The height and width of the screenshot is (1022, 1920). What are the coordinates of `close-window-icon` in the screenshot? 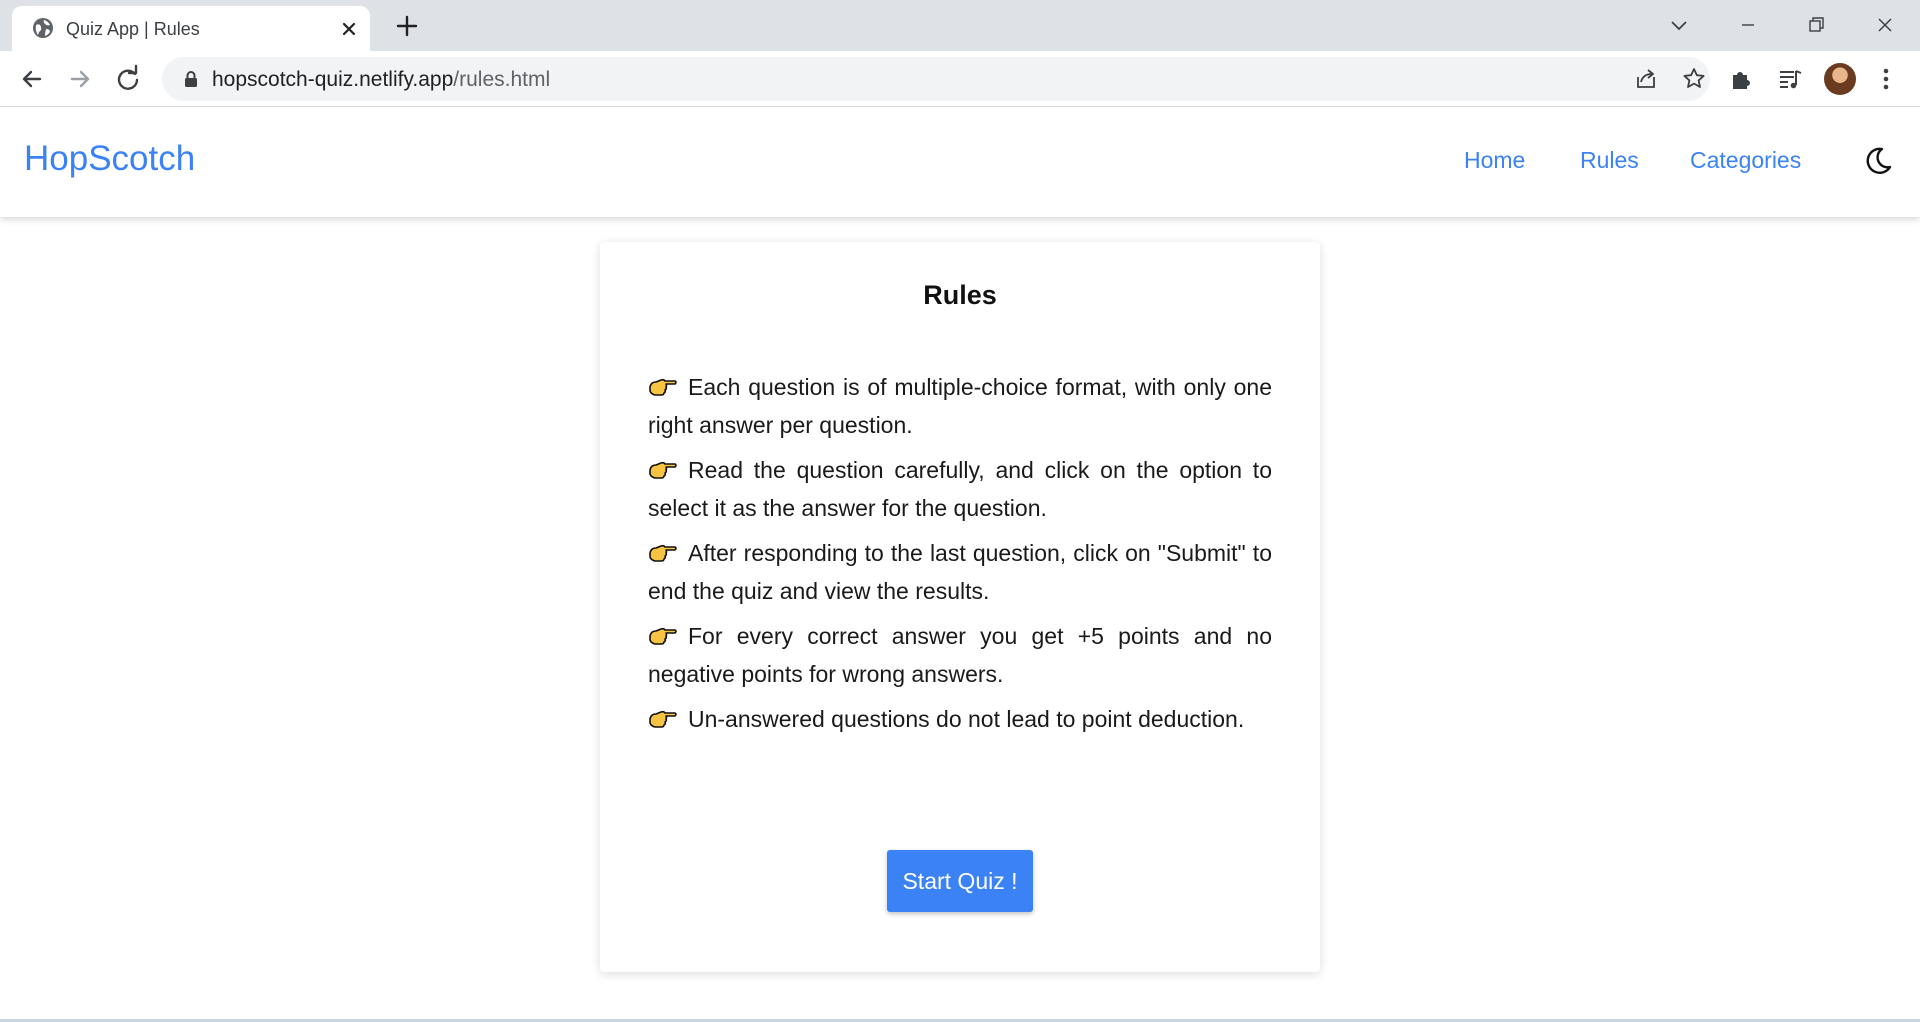 It's located at (1885, 25).